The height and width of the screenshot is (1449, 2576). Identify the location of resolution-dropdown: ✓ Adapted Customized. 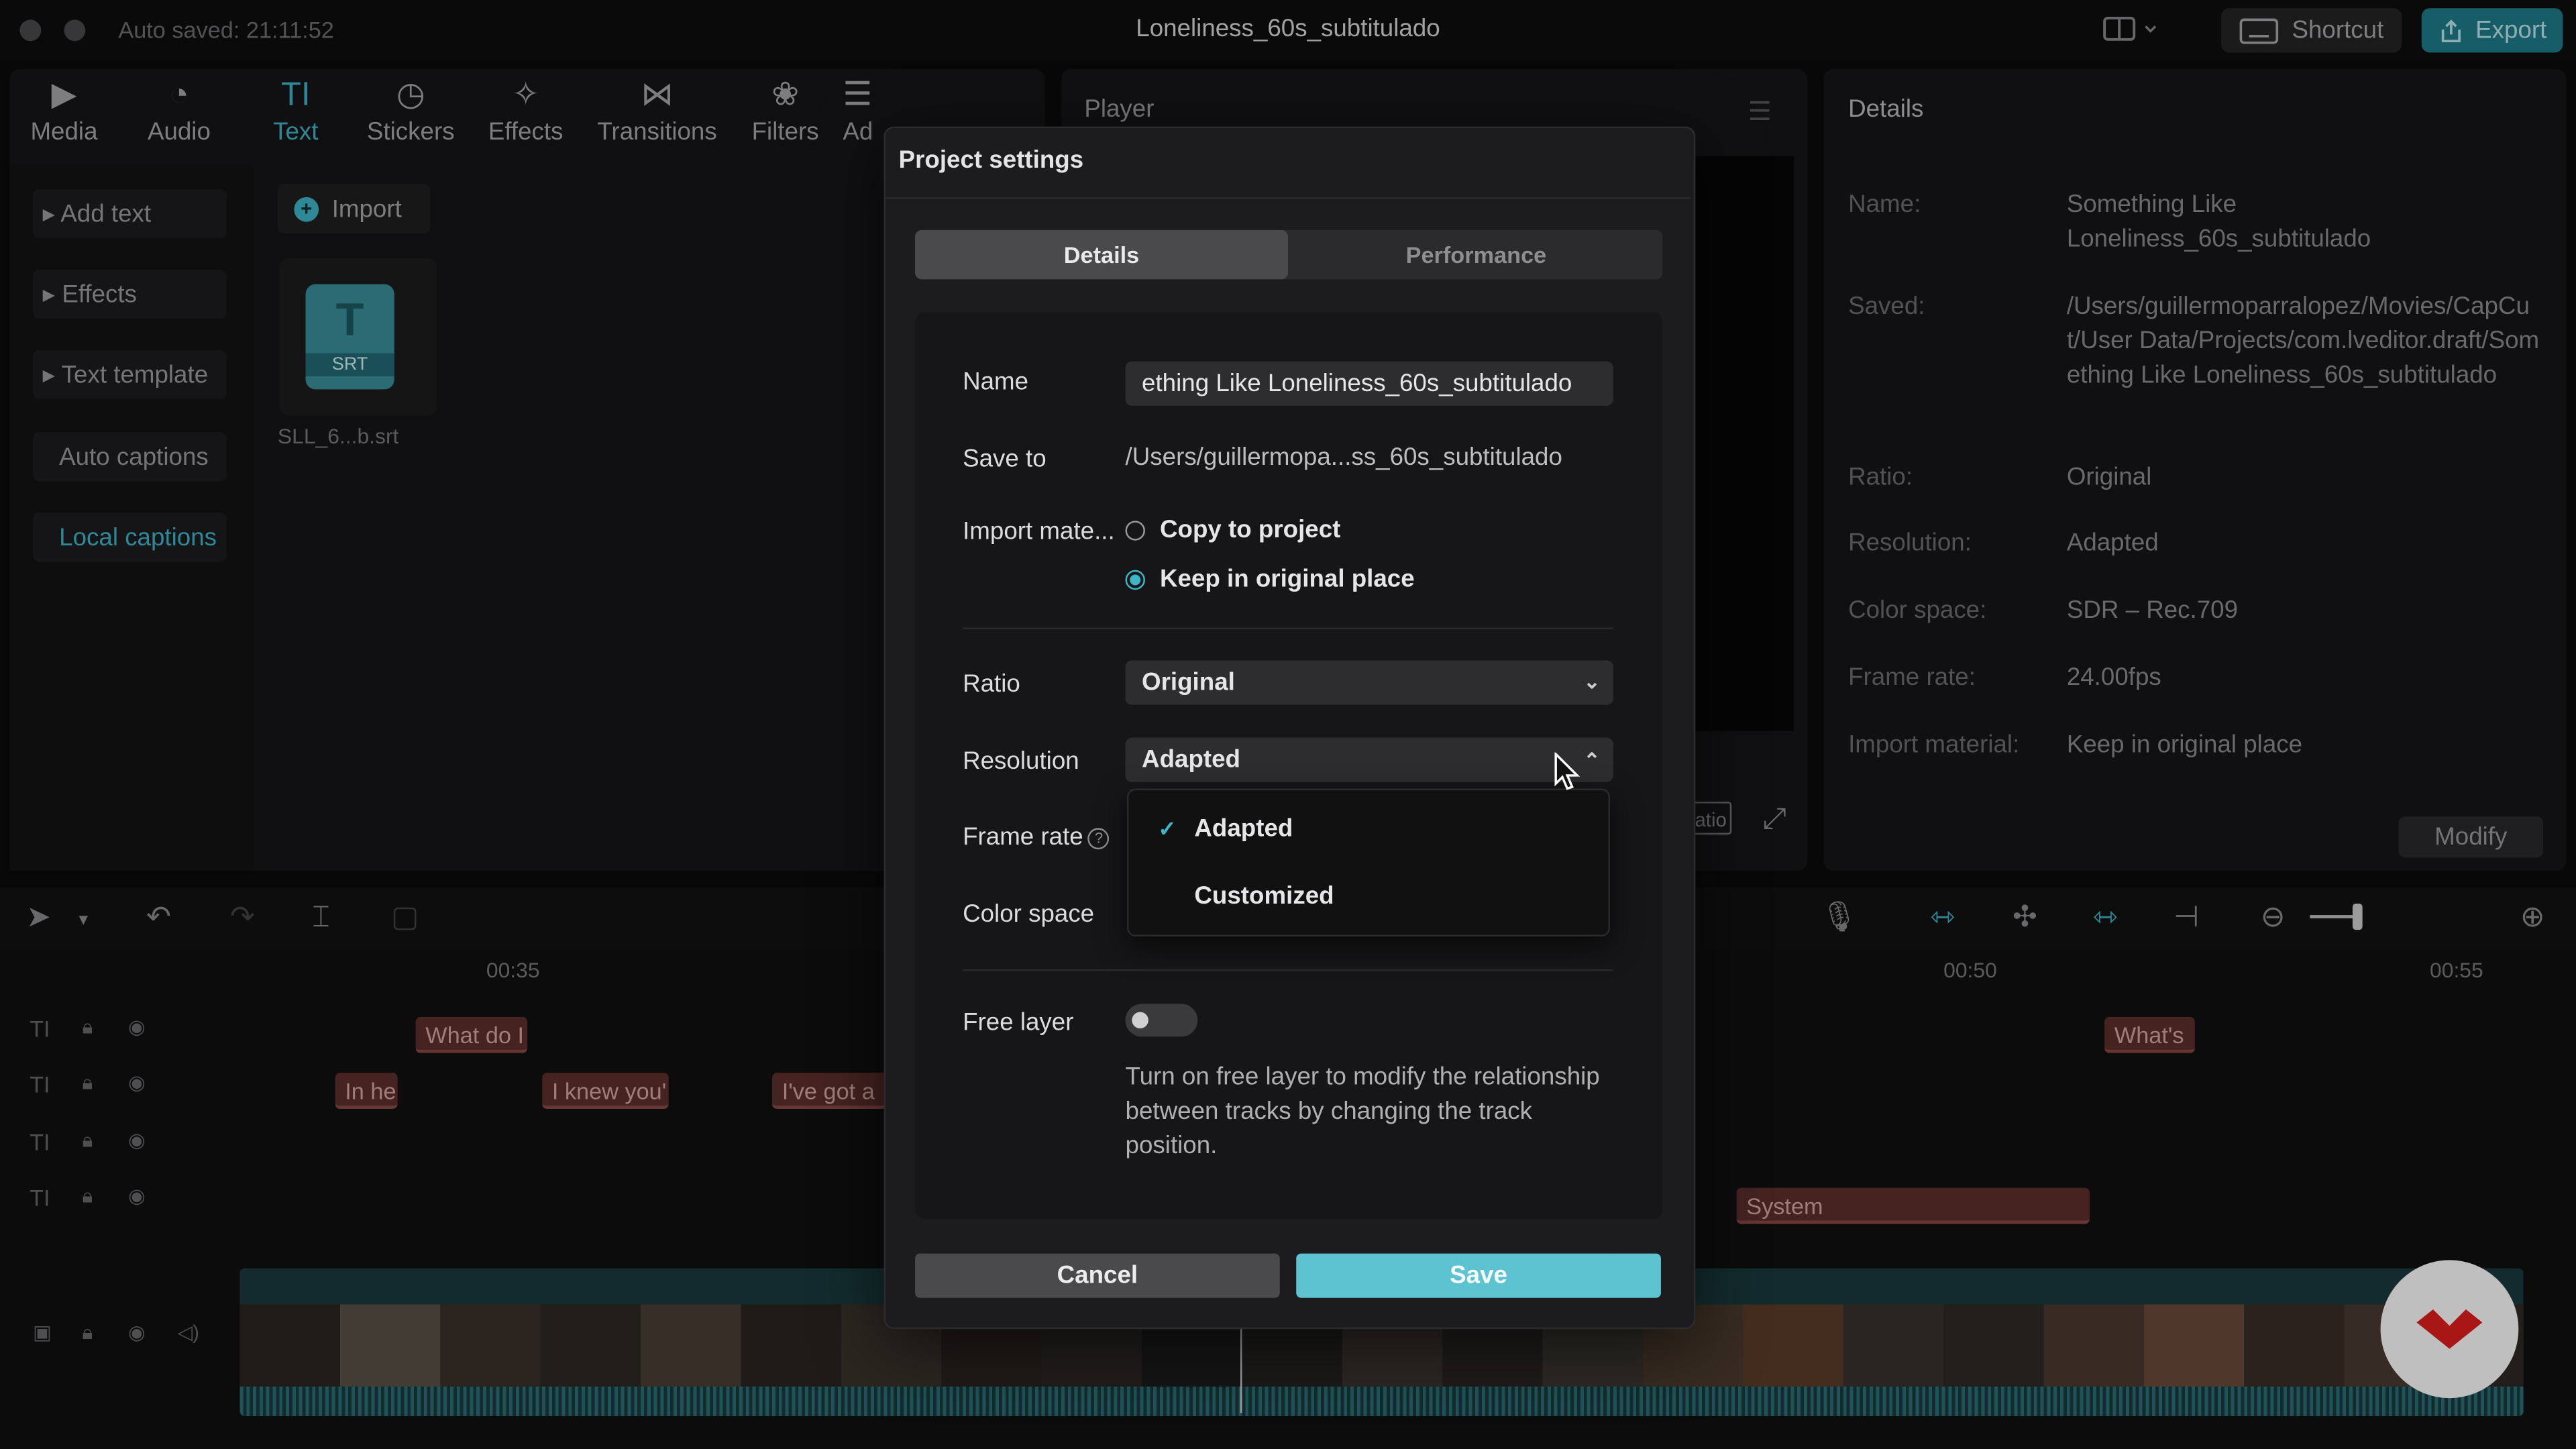
(1369, 862).